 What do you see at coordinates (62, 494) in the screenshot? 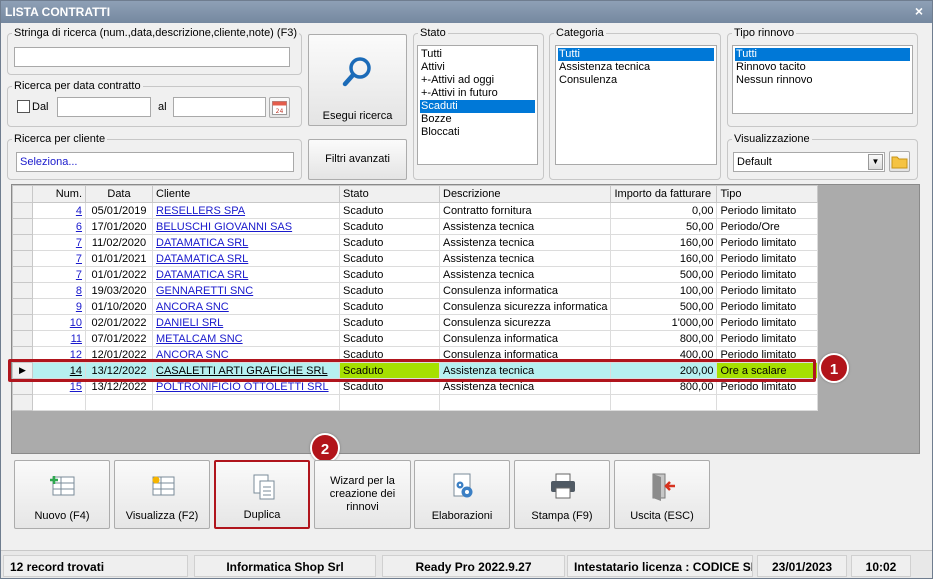
I see `nuovo-button: Nuovo (F4)` at bounding box center [62, 494].